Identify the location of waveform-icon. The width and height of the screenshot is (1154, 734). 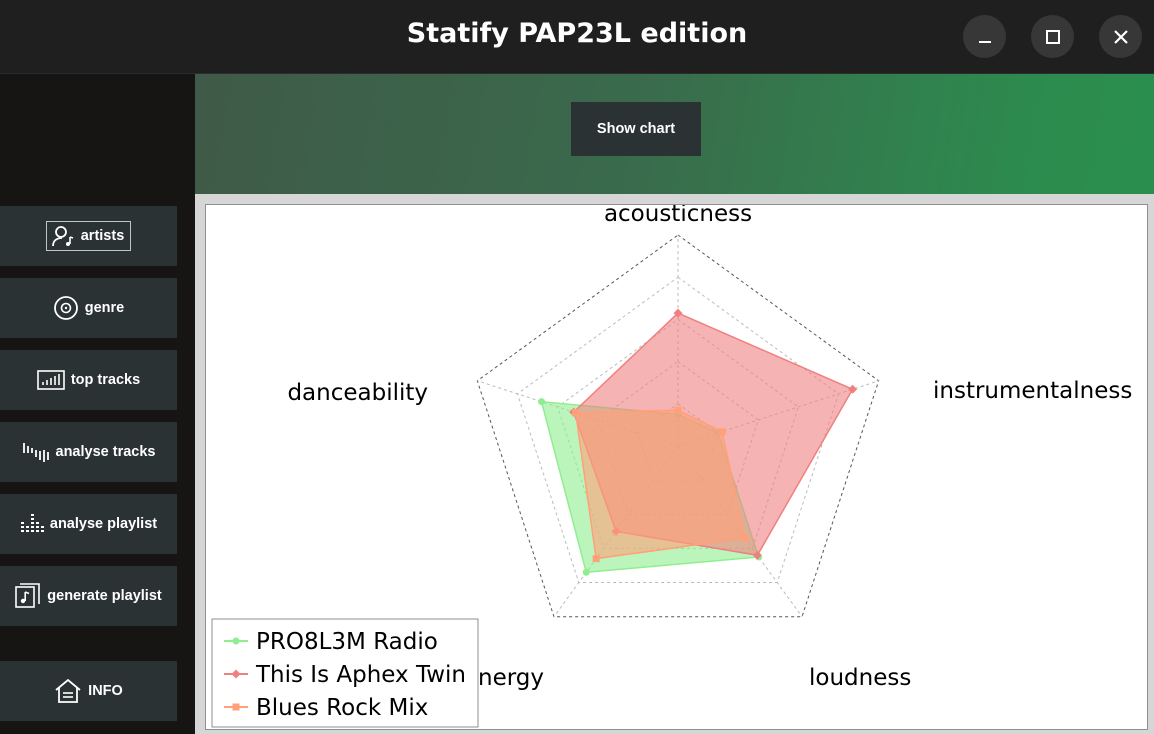
(35, 452).